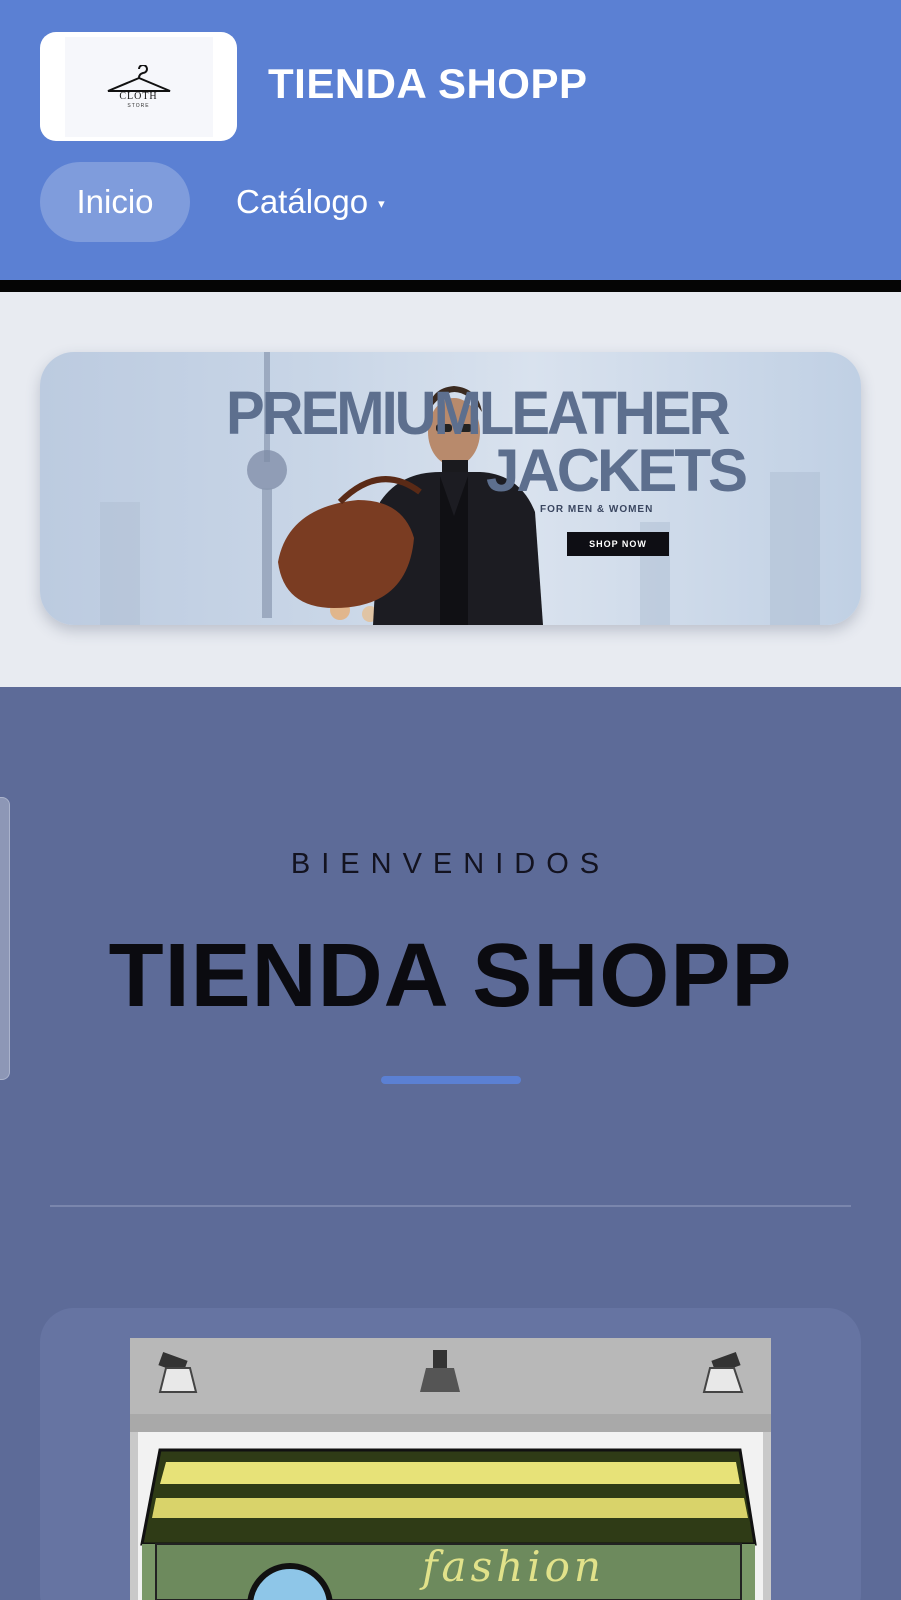 This screenshot has width=901, height=1600. What do you see at coordinates (138, 96) in the screenshot?
I see `logo-word: CLOTH` at bounding box center [138, 96].